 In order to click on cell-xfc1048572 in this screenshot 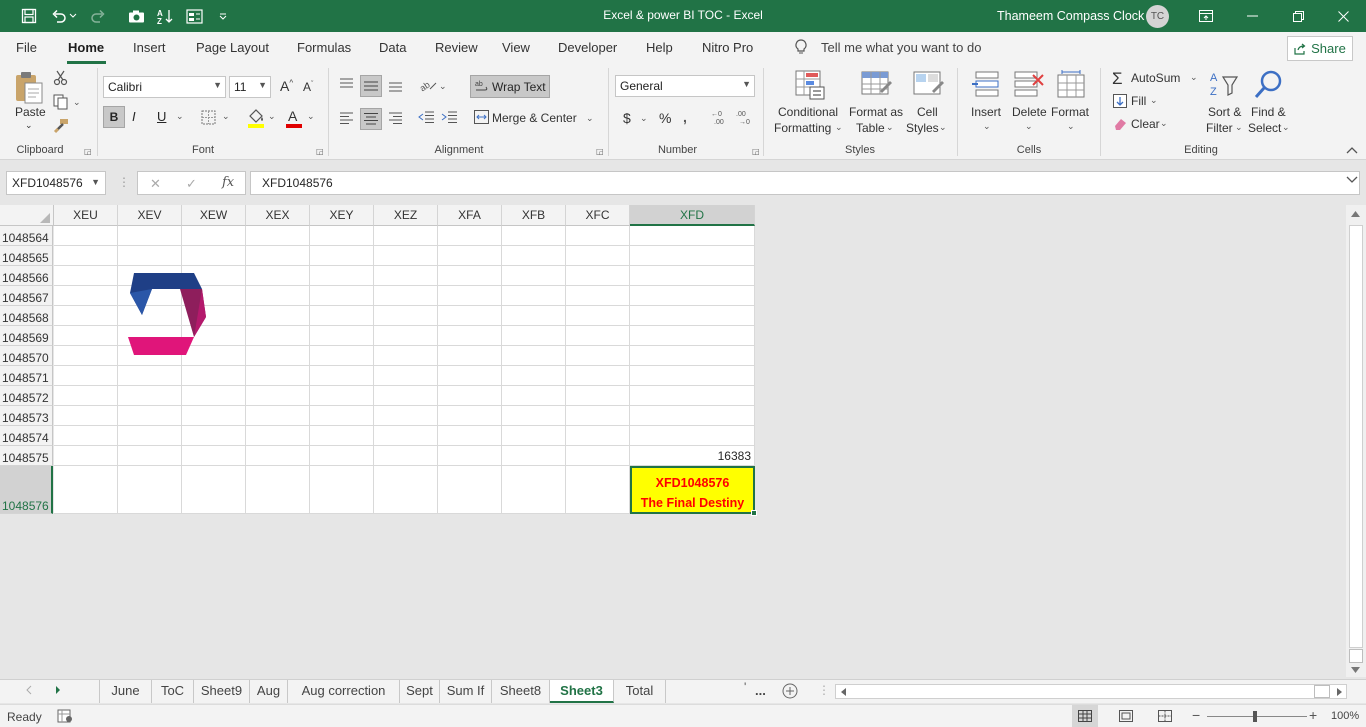, I will do `click(598, 396)`.